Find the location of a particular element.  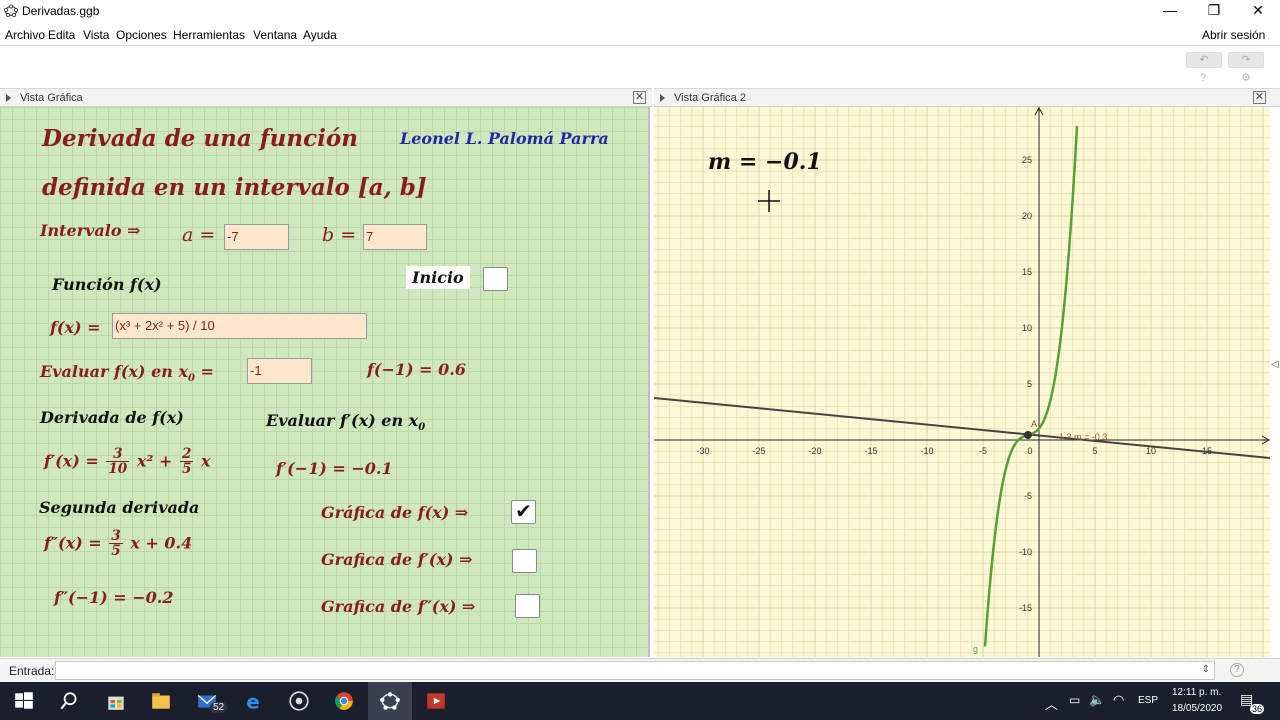

inicio-label: Inicio is located at coordinates (438, 277).